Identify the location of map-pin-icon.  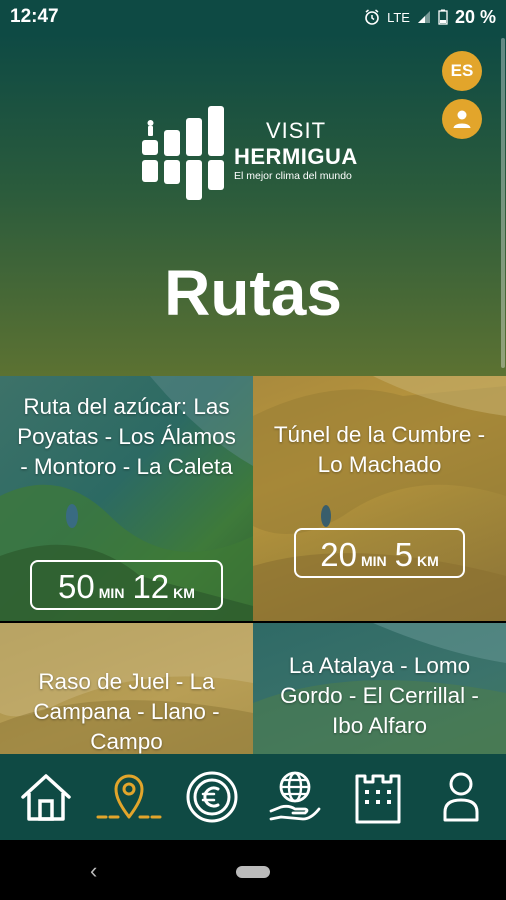
(128, 796).